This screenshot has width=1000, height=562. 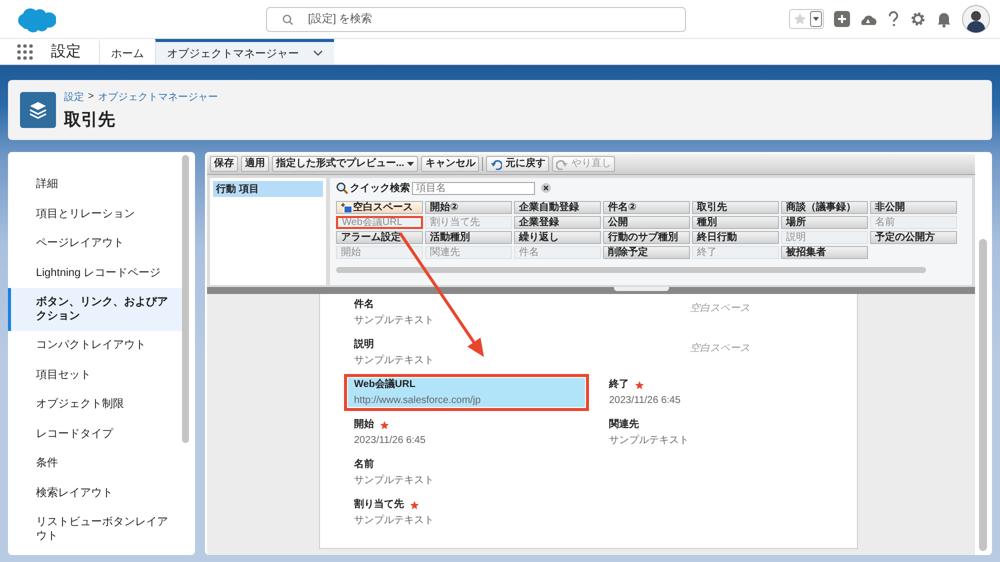 What do you see at coordinates (557, 222) in the screenshot?
I see `palette-field: 企業登録` at bounding box center [557, 222].